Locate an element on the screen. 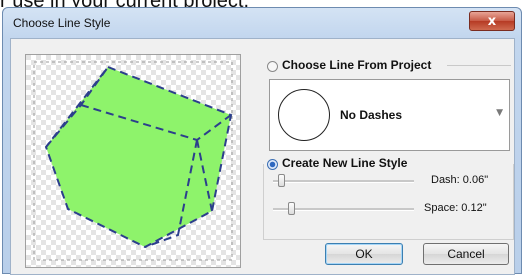  space-value-label: Space: 0.12" is located at coordinates (455, 208).